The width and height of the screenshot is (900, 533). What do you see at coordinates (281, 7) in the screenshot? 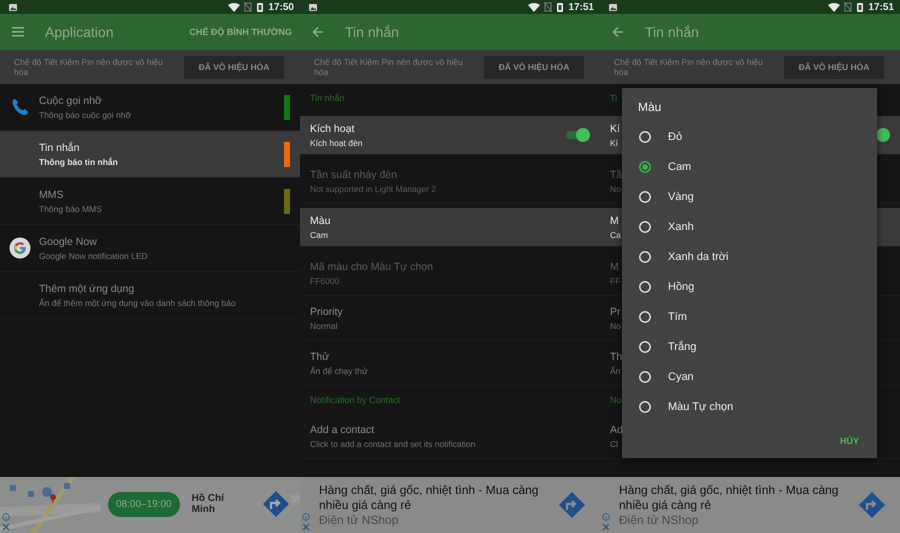
I see `clock-time: 17:50` at bounding box center [281, 7].